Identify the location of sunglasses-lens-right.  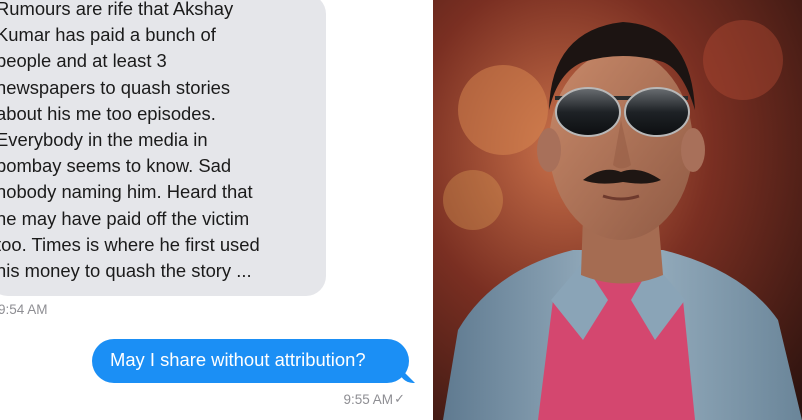
(657, 112).